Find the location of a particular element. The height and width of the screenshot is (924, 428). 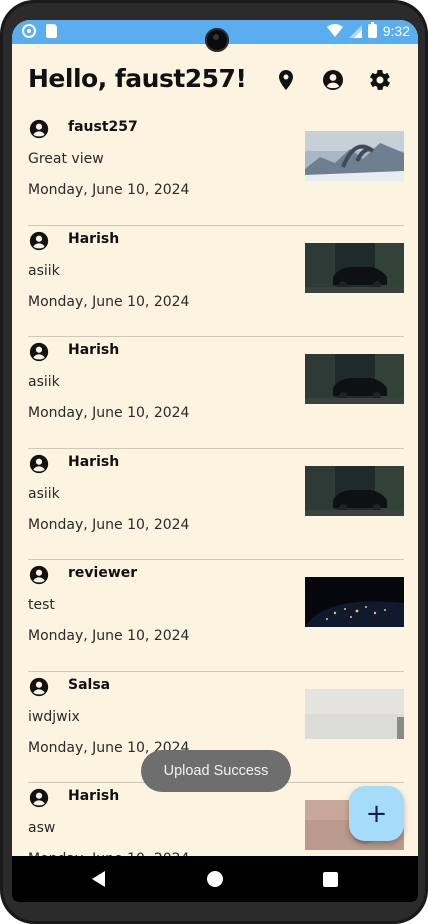

post-caption: test is located at coordinates (41, 605).